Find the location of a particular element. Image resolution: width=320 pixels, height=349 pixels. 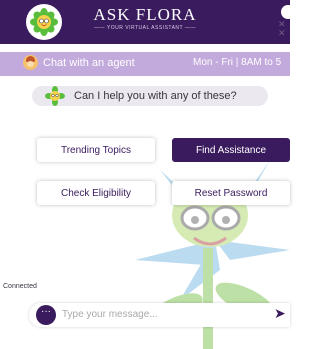

more-options-icon: ··· is located at coordinates (46, 315).